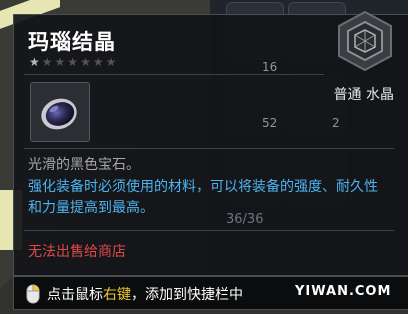 Image resolution: width=408 pixels, height=314 pixels. I want to click on hint-suffix: ，添加到快捷栏中, so click(187, 295).